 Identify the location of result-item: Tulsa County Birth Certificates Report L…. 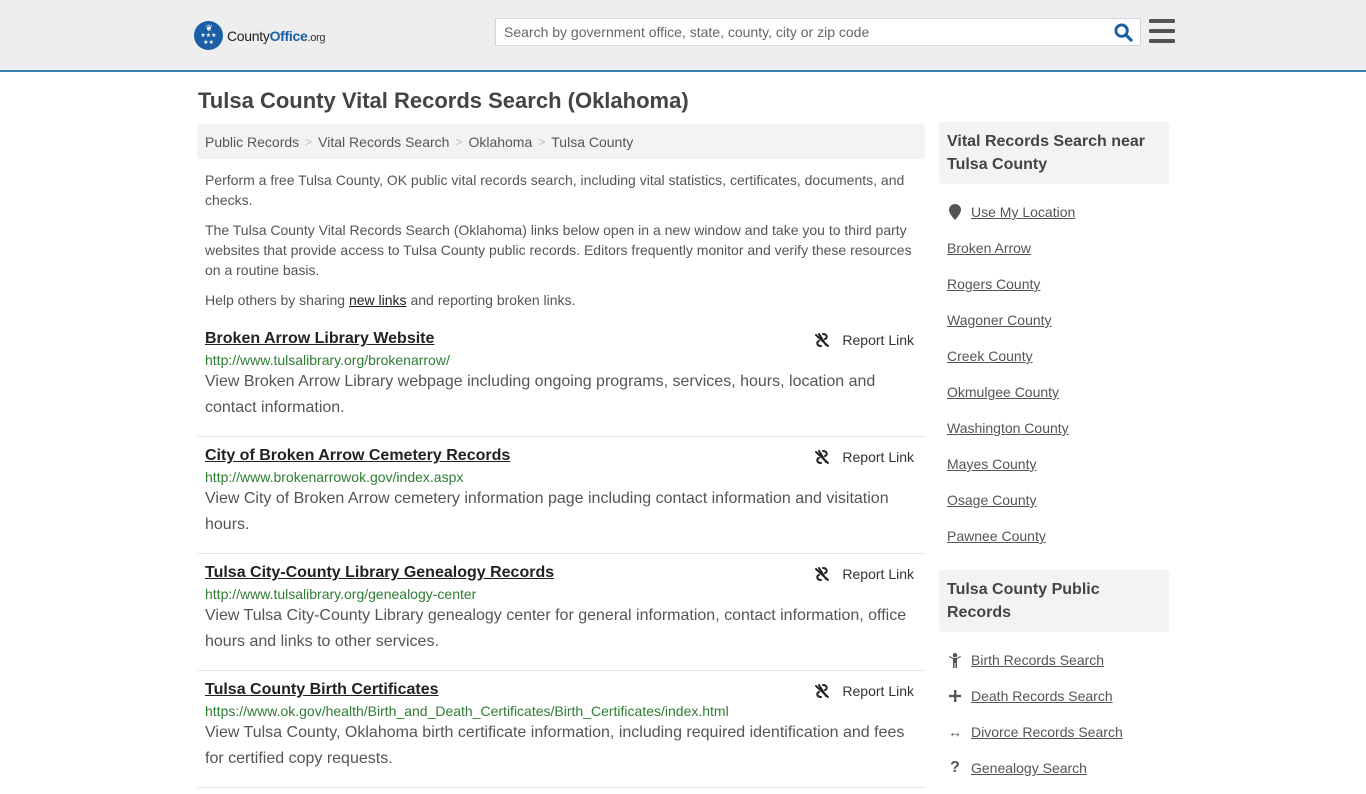
(561, 729).